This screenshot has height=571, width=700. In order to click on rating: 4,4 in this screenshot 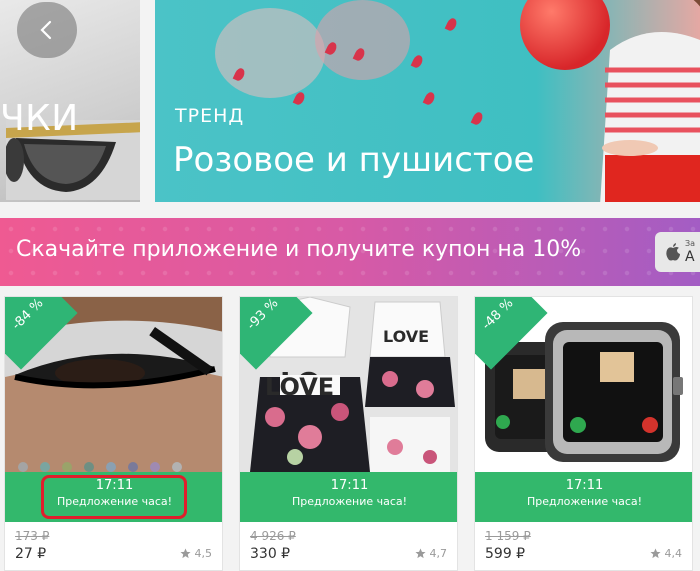, I will do `click(666, 553)`.